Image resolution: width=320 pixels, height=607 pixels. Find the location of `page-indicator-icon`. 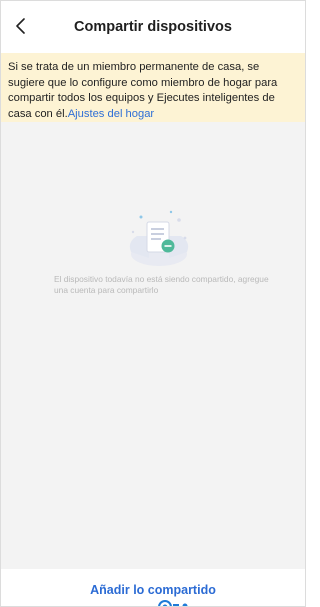

page-indicator-icon is located at coordinates (173, 603).